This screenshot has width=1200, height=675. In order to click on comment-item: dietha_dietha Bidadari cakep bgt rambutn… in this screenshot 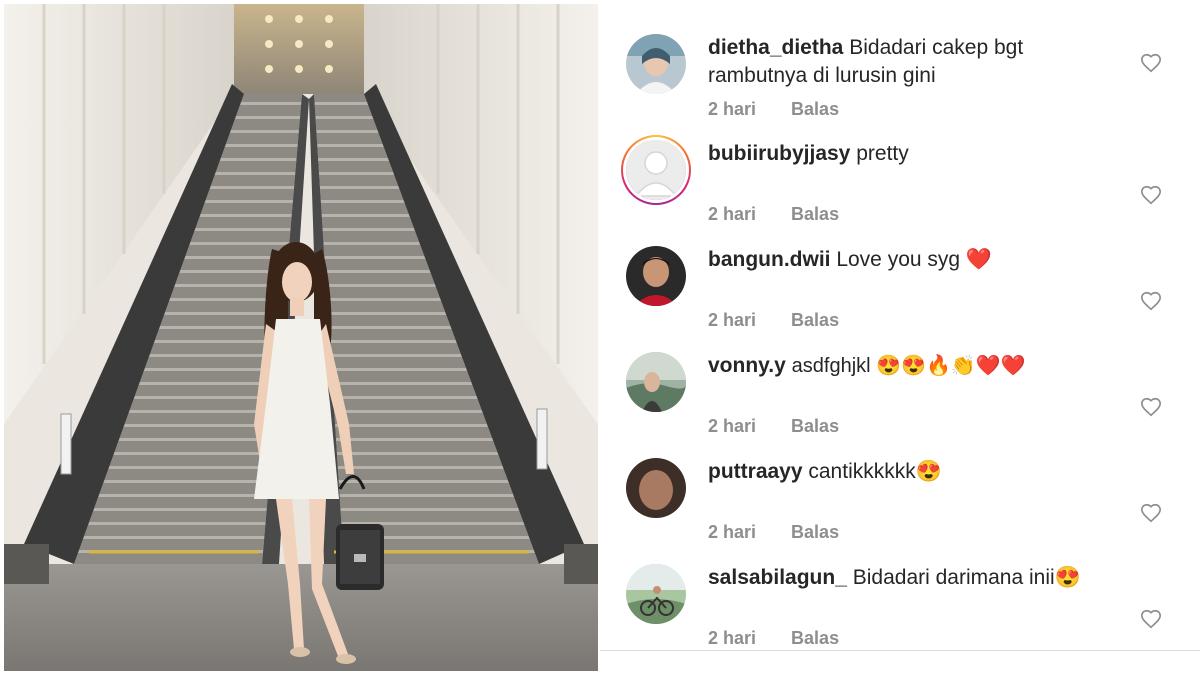, I will do `click(900, 61)`.